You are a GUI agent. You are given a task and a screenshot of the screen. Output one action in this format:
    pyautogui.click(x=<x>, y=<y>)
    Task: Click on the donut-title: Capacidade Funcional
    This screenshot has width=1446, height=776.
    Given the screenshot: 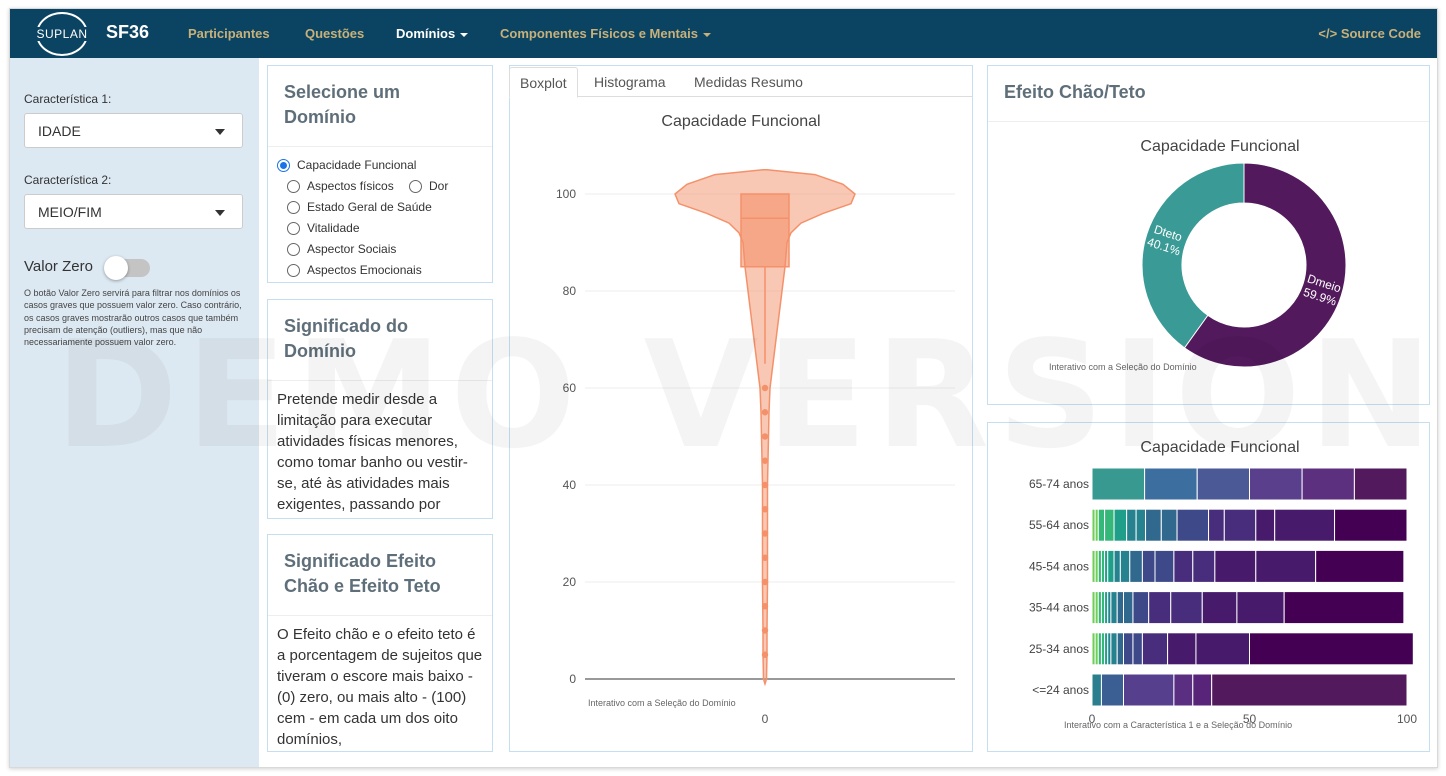 What is the action you would take?
    pyautogui.click(x=1219, y=146)
    